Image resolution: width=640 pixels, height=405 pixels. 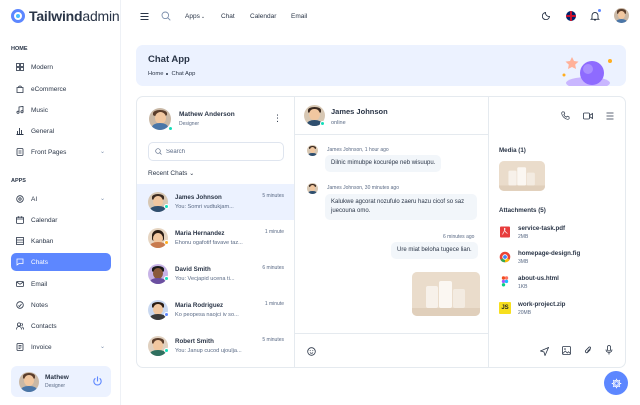 I want to click on sidebar-item-ai: AI ⌄, so click(x=61, y=199).